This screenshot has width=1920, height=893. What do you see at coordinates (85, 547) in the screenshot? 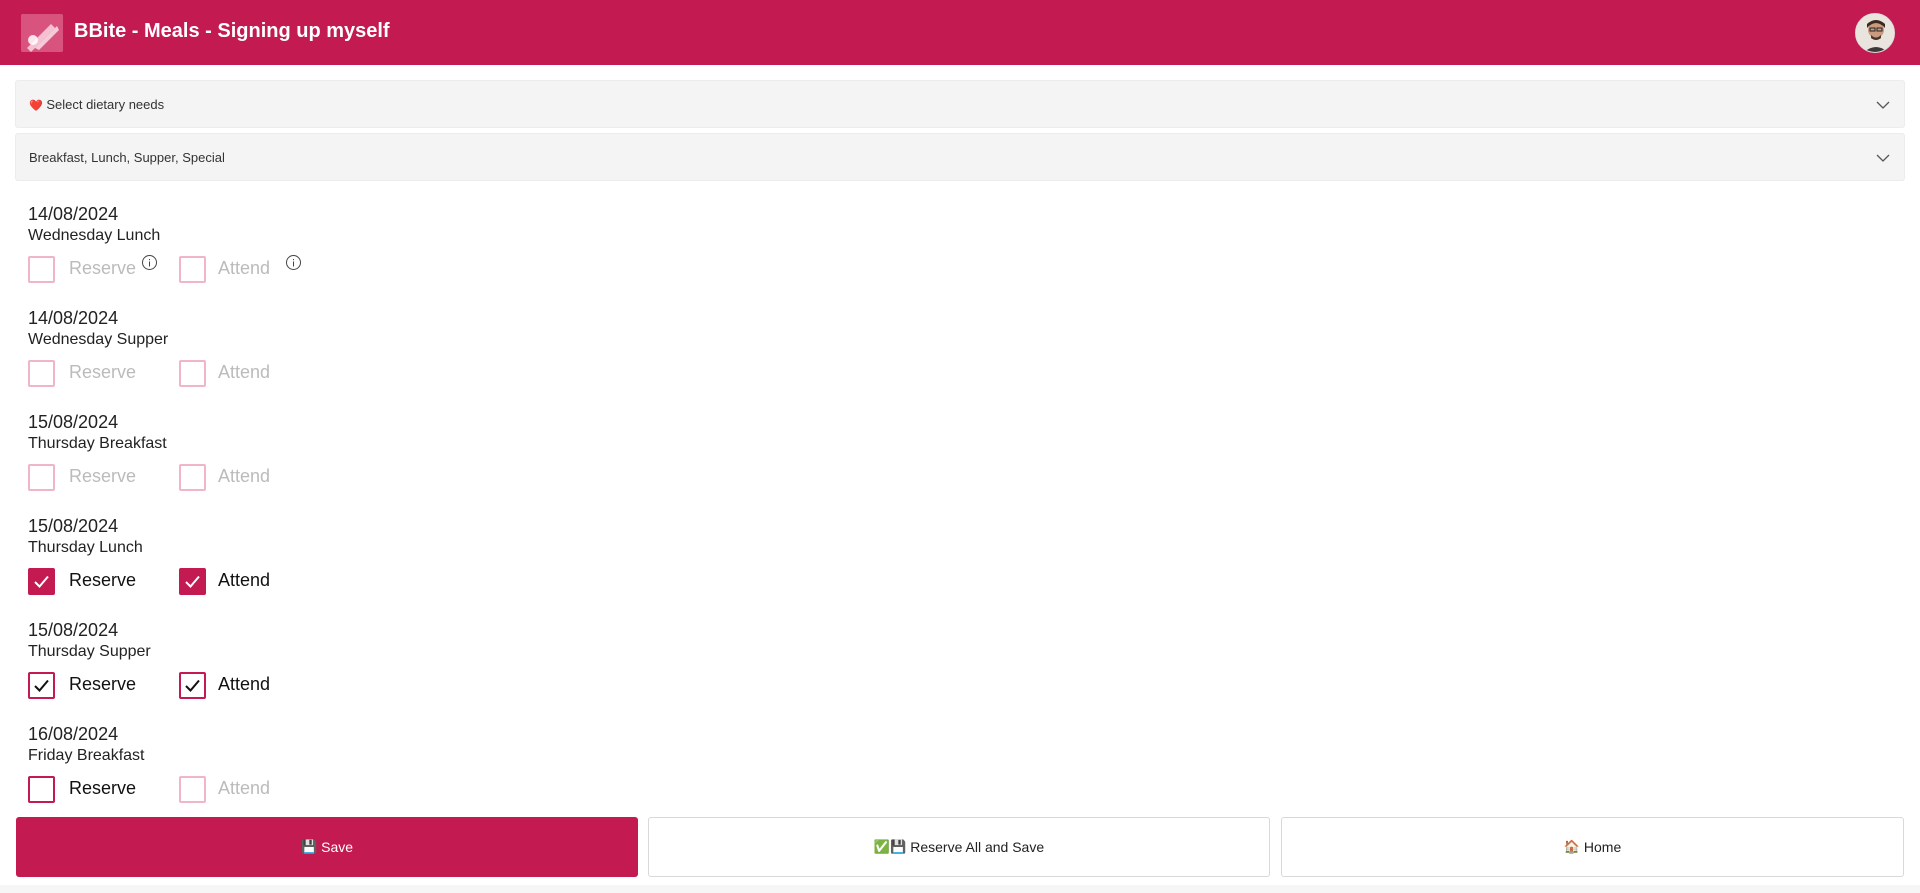
I see `meal-name: Thursday Lunch` at bounding box center [85, 547].